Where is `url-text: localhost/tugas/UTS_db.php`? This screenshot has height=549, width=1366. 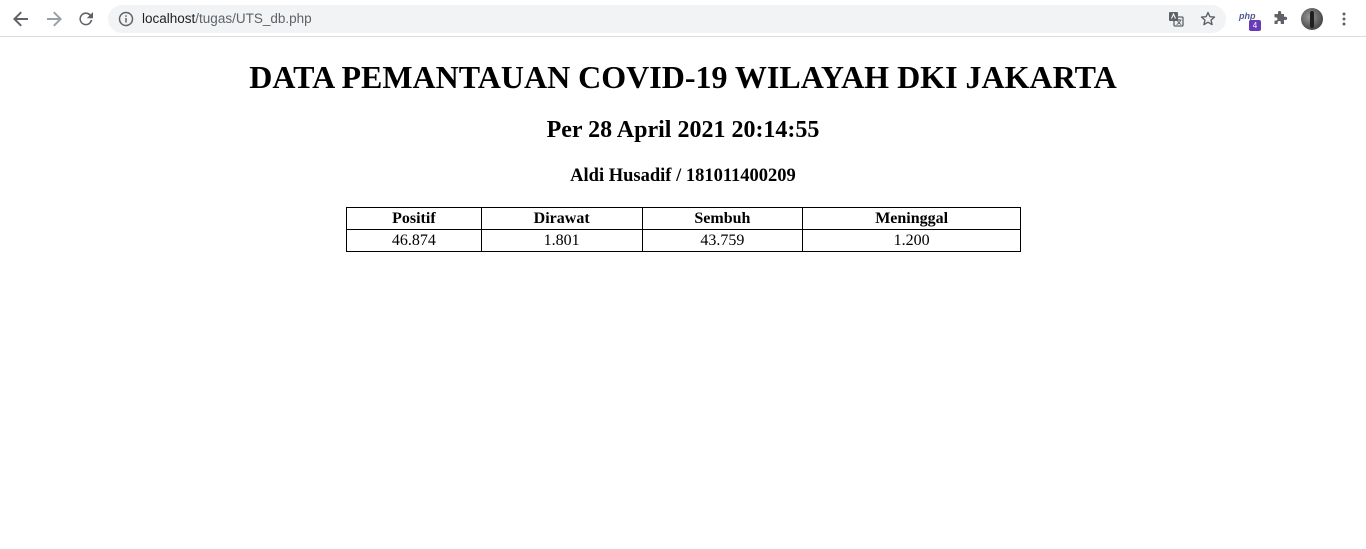
url-text: localhost/tugas/UTS_db.php is located at coordinates (227, 19).